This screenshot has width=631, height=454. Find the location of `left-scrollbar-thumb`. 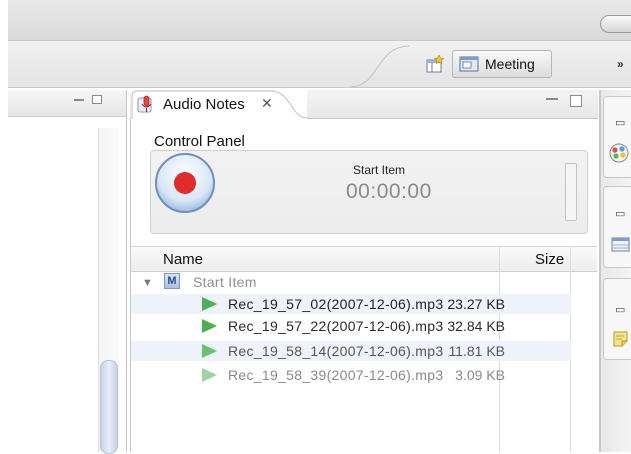

left-scrollbar-thumb is located at coordinates (109, 407).